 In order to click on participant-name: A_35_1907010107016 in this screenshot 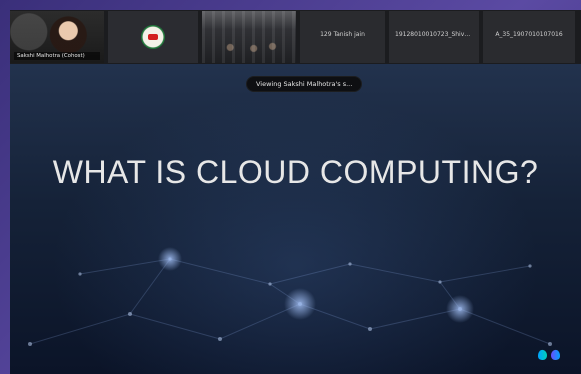, I will do `click(529, 34)`.